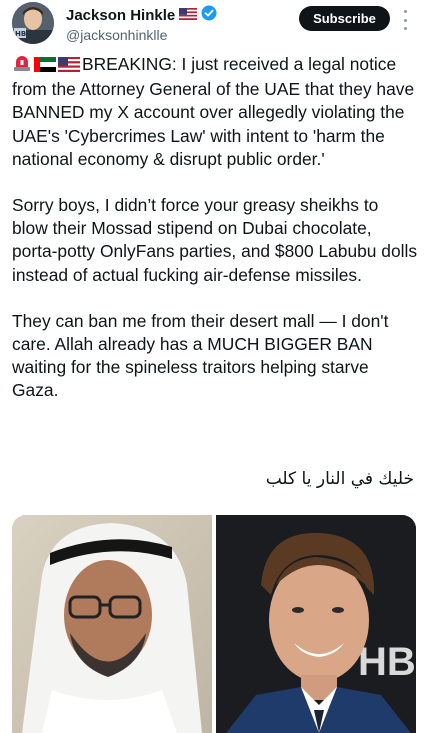 The height and width of the screenshot is (733, 428). What do you see at coordinates (141, 35) in the screenshot?
I see `author-handle: @jacksonhinklle` at bounding box center [141, 35].